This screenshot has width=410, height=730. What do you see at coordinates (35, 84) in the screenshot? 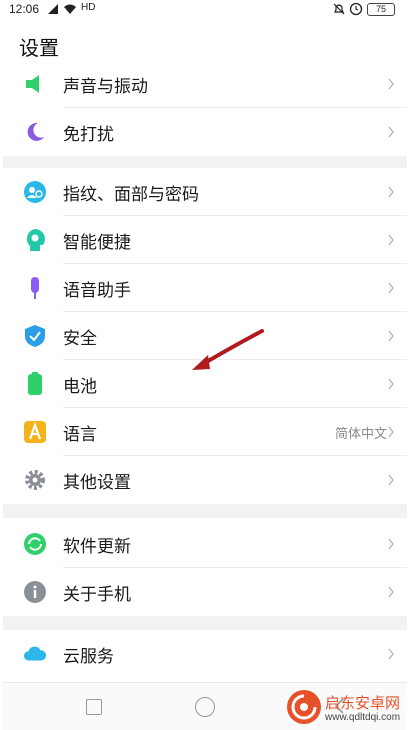
I see `speaker-icon` at bounding box center [35, 84].